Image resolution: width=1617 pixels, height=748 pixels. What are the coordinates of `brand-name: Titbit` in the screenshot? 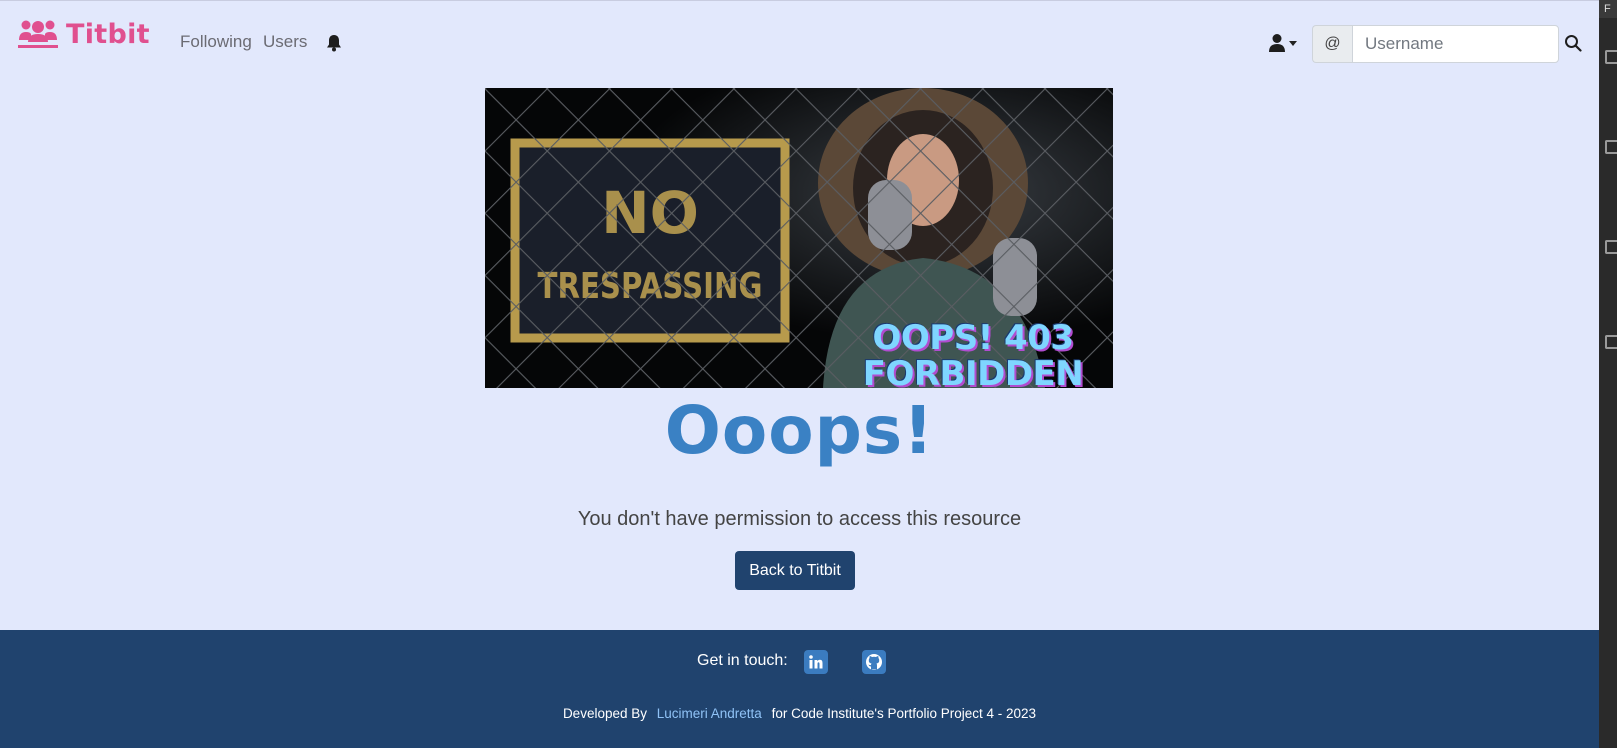 It's located at (108, 34).